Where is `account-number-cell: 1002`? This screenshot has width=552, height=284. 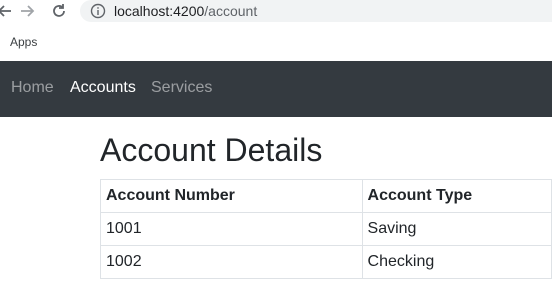
account-number-cell: 1002 is located at coordinates (231, 262).